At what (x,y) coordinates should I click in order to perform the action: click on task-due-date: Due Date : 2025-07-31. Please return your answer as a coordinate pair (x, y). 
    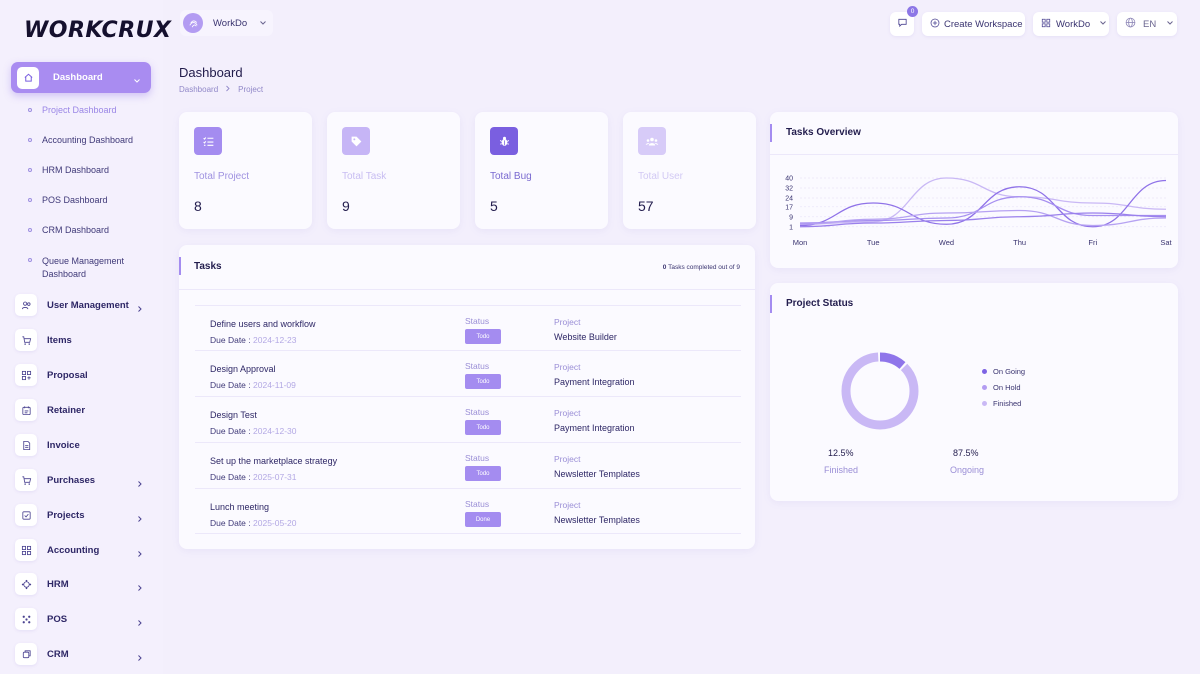
    Looking at the image, I should click on (253, 477).